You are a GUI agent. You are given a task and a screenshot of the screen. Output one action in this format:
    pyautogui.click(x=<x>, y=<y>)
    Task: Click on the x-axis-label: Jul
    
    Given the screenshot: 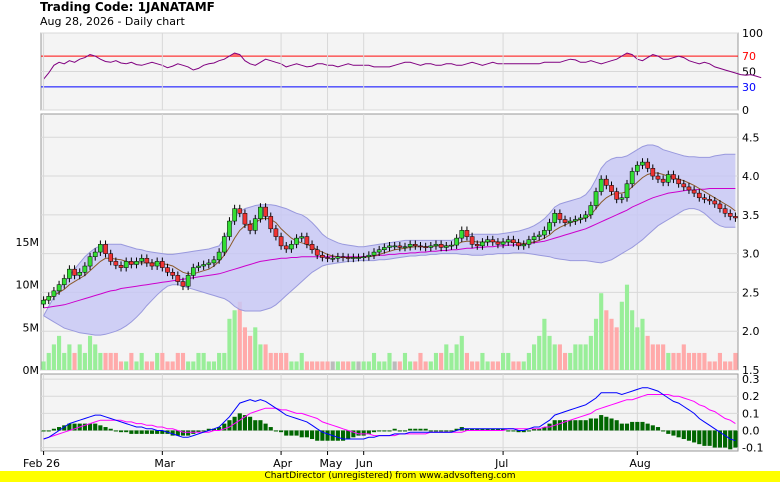 What is the action you would take?
    pyautogui.click(x=501, y=463)
    